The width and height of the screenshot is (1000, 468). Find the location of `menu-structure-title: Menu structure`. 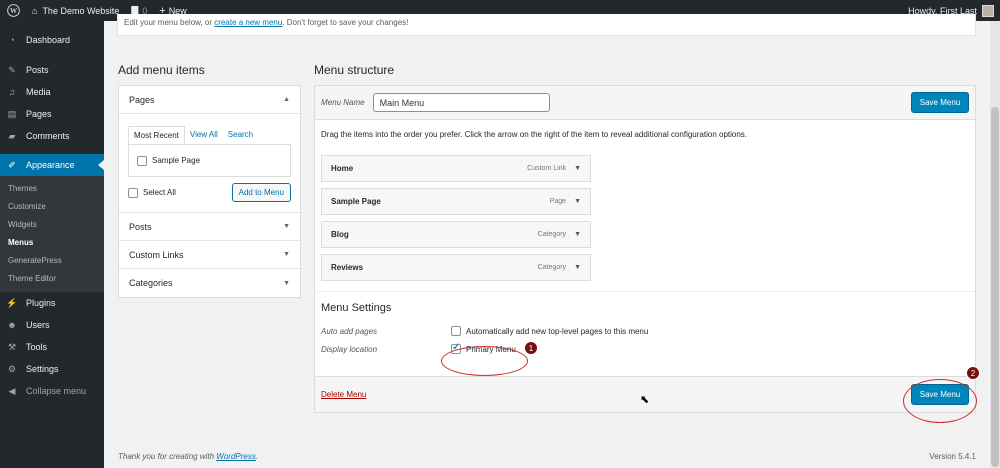

menu-structure-title: Menu structure is located at coordinates (354, 70).